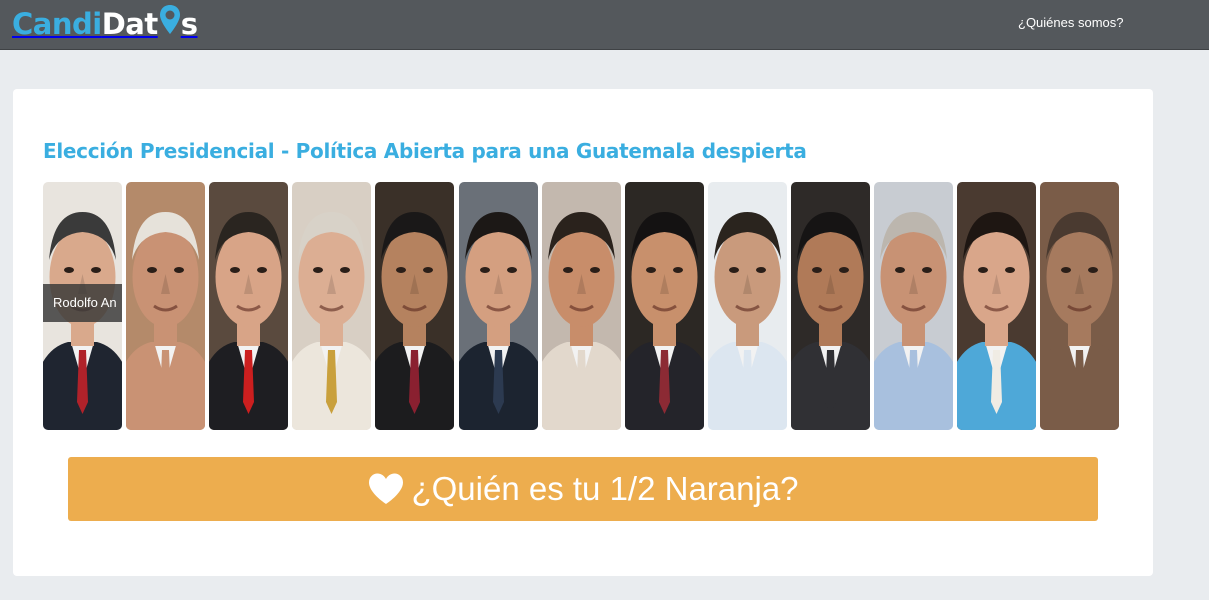 The image size is (1209, 600). Describe the element at coordinates (386, 488) in the screenshot. I see `heart-icon` at that location.